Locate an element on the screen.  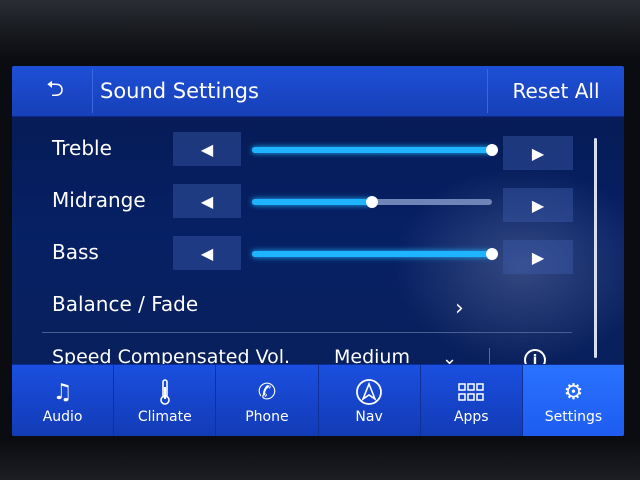
nav-tab-climate: Climate is located at coordinates (165, 400).